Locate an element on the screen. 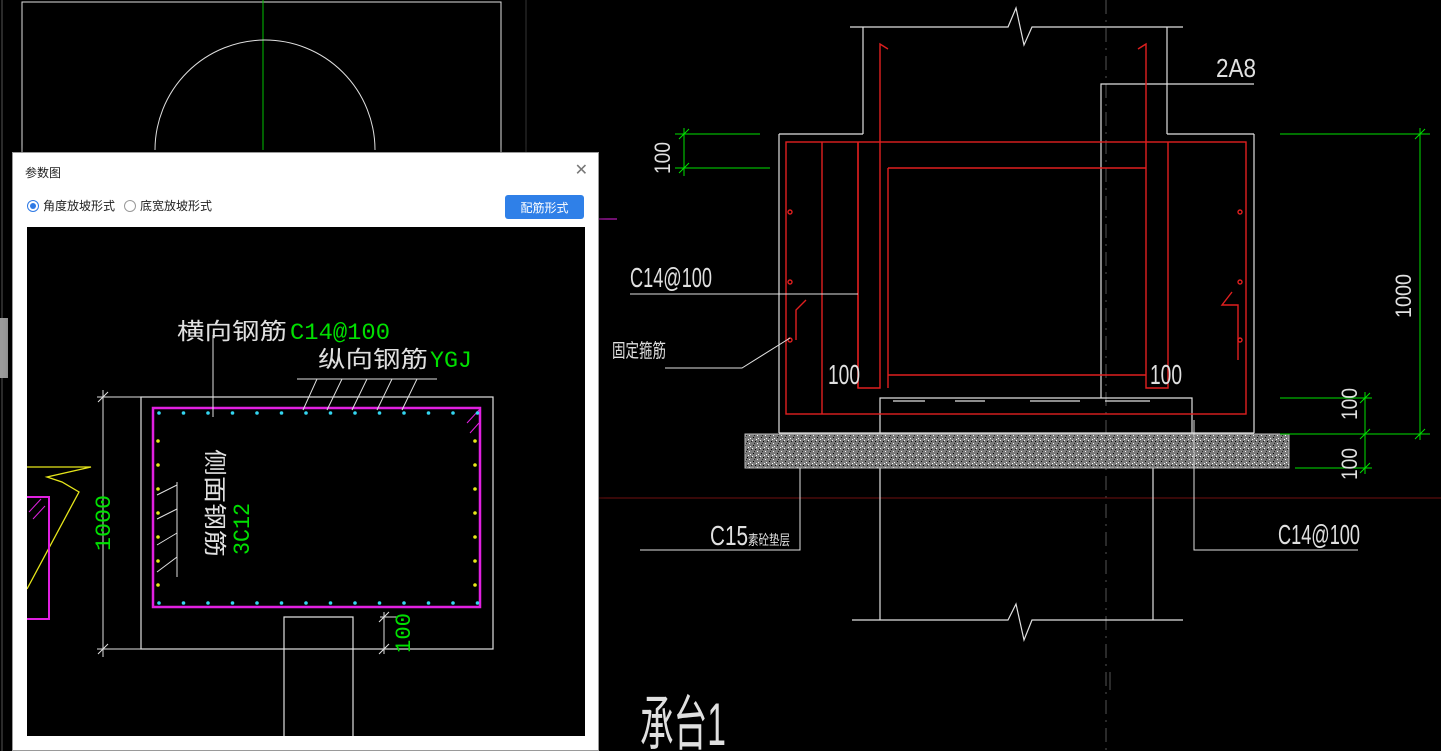 The image size is (1441, 751). transverse-rebar-value: C14@100 is located at coordinates (340, 333).